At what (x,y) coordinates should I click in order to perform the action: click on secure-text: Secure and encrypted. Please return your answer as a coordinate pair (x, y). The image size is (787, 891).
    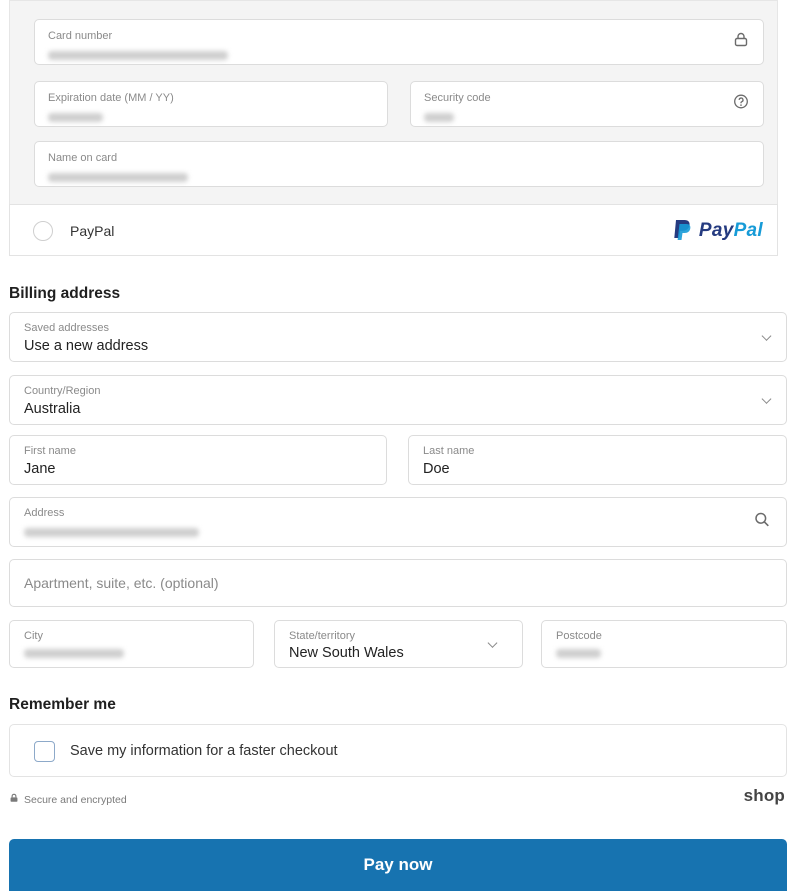
    Looking at the image, I should click on (75, 799).